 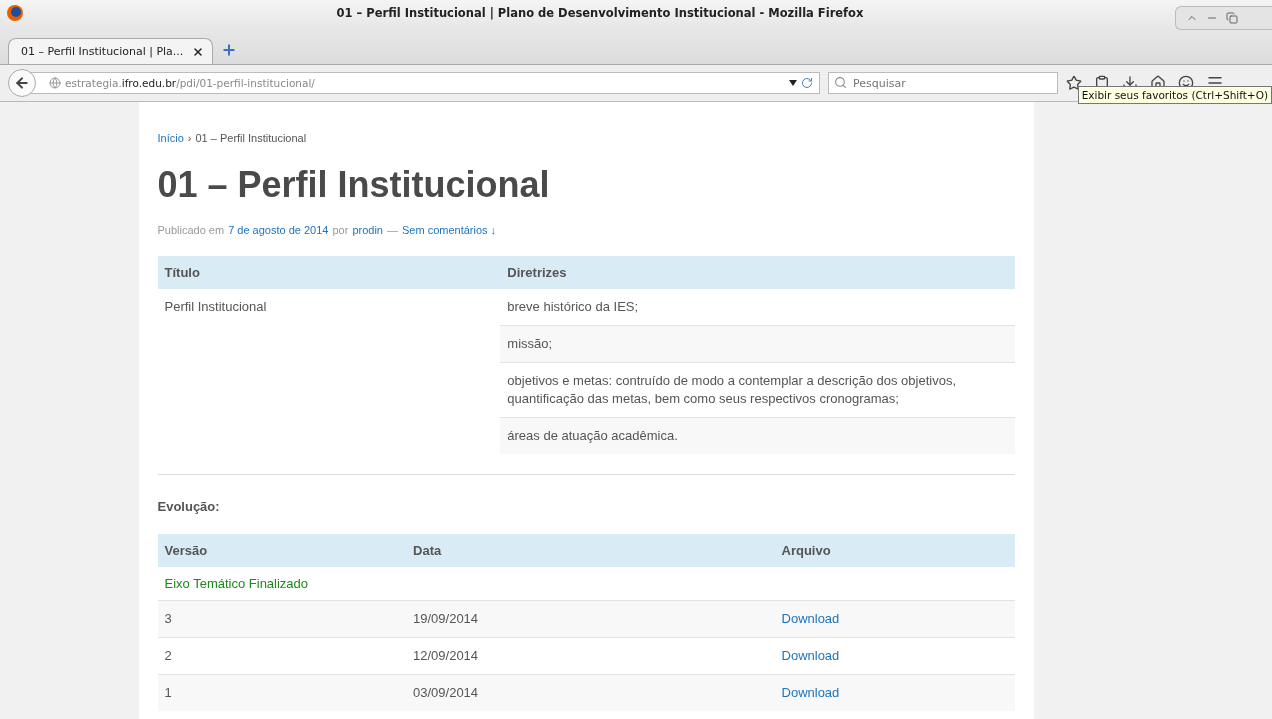 What do you see at coordinates (757, 307) in the screenshot?
I see `table-cell: breve histórico da IES;` at bounding box center [757, 307].